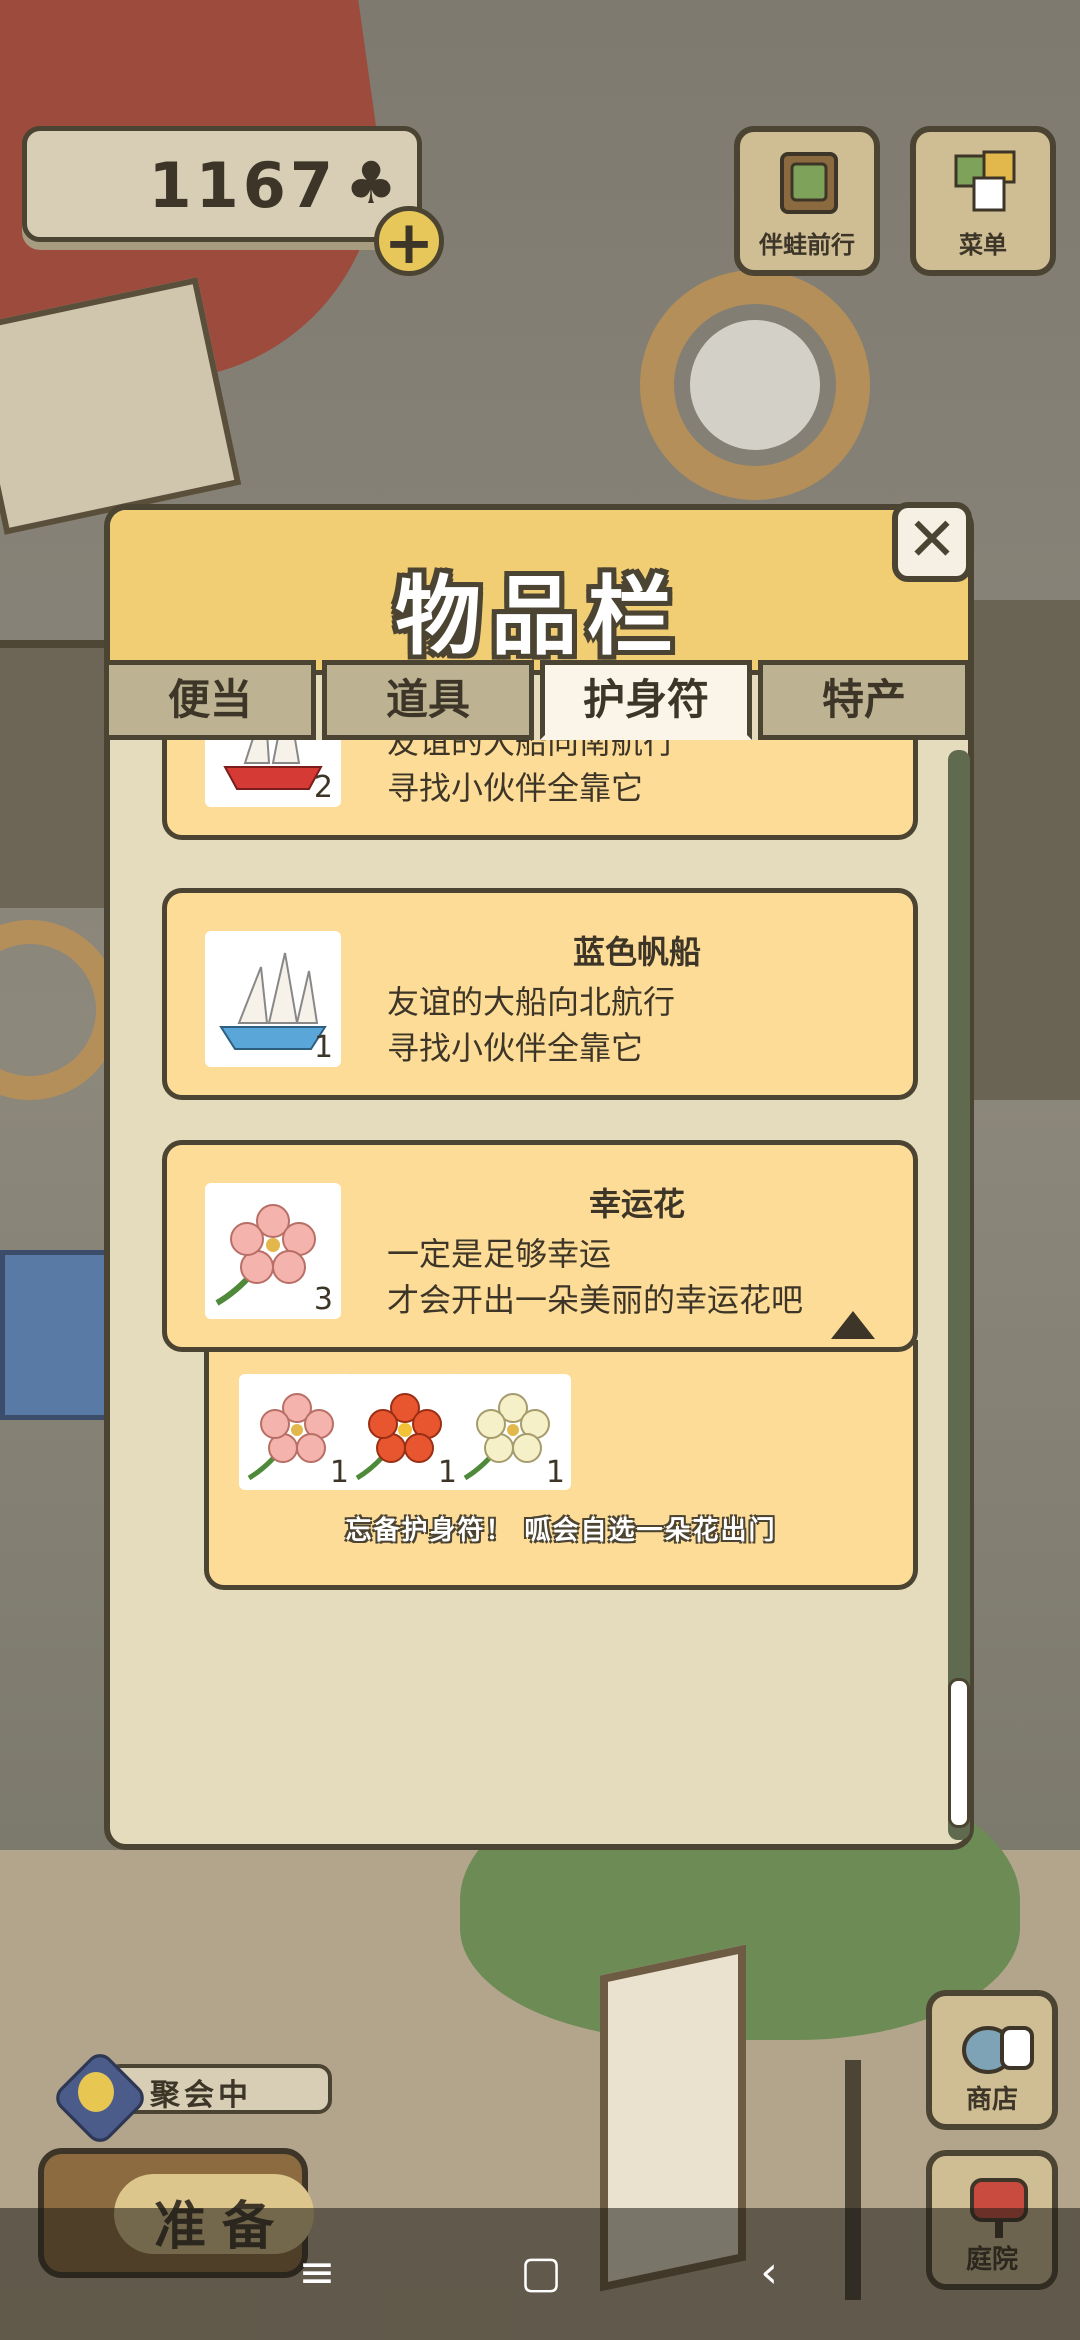 Image resolution: width=1080 pixels, height=2340 pixels. Describe the element at coordinates (317, 2273) in the screenshot. I see `menu-lines-icon: ≡` at that location.